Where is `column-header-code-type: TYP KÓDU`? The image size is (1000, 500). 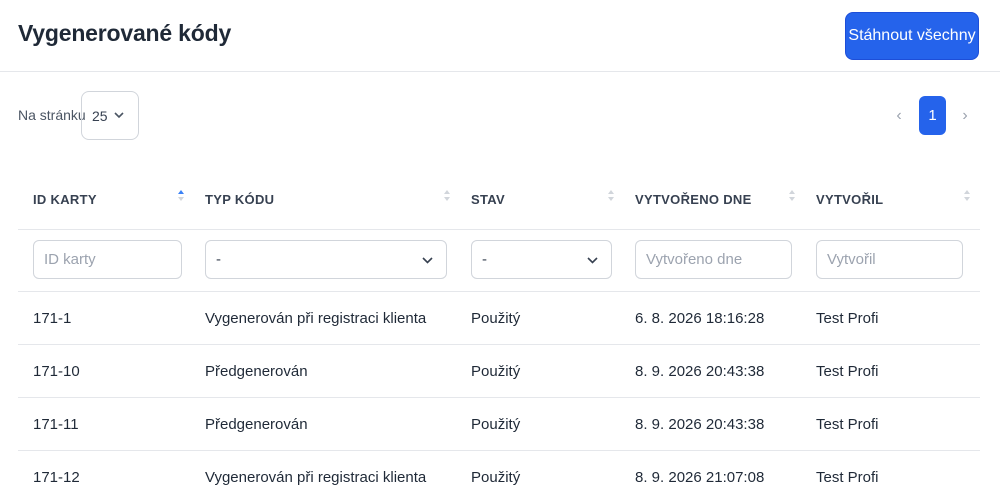 column-header-code-type: TYP KÓDU is located at coordinates (239, 199).